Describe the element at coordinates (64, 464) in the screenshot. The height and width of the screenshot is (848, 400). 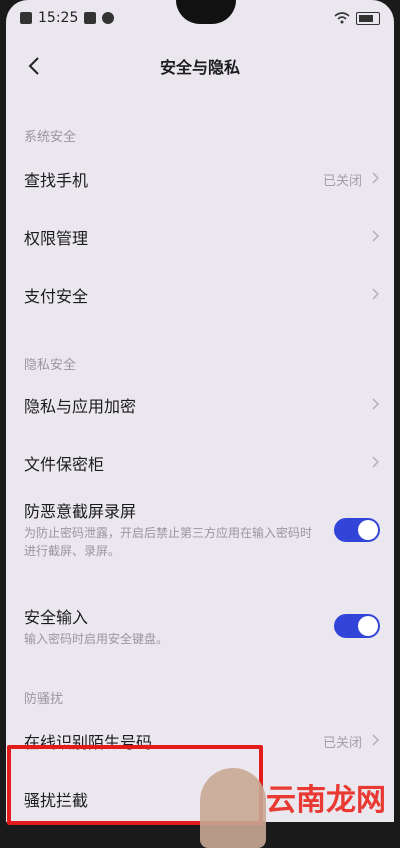
I see `row-label: 文件保密柜` at that location.